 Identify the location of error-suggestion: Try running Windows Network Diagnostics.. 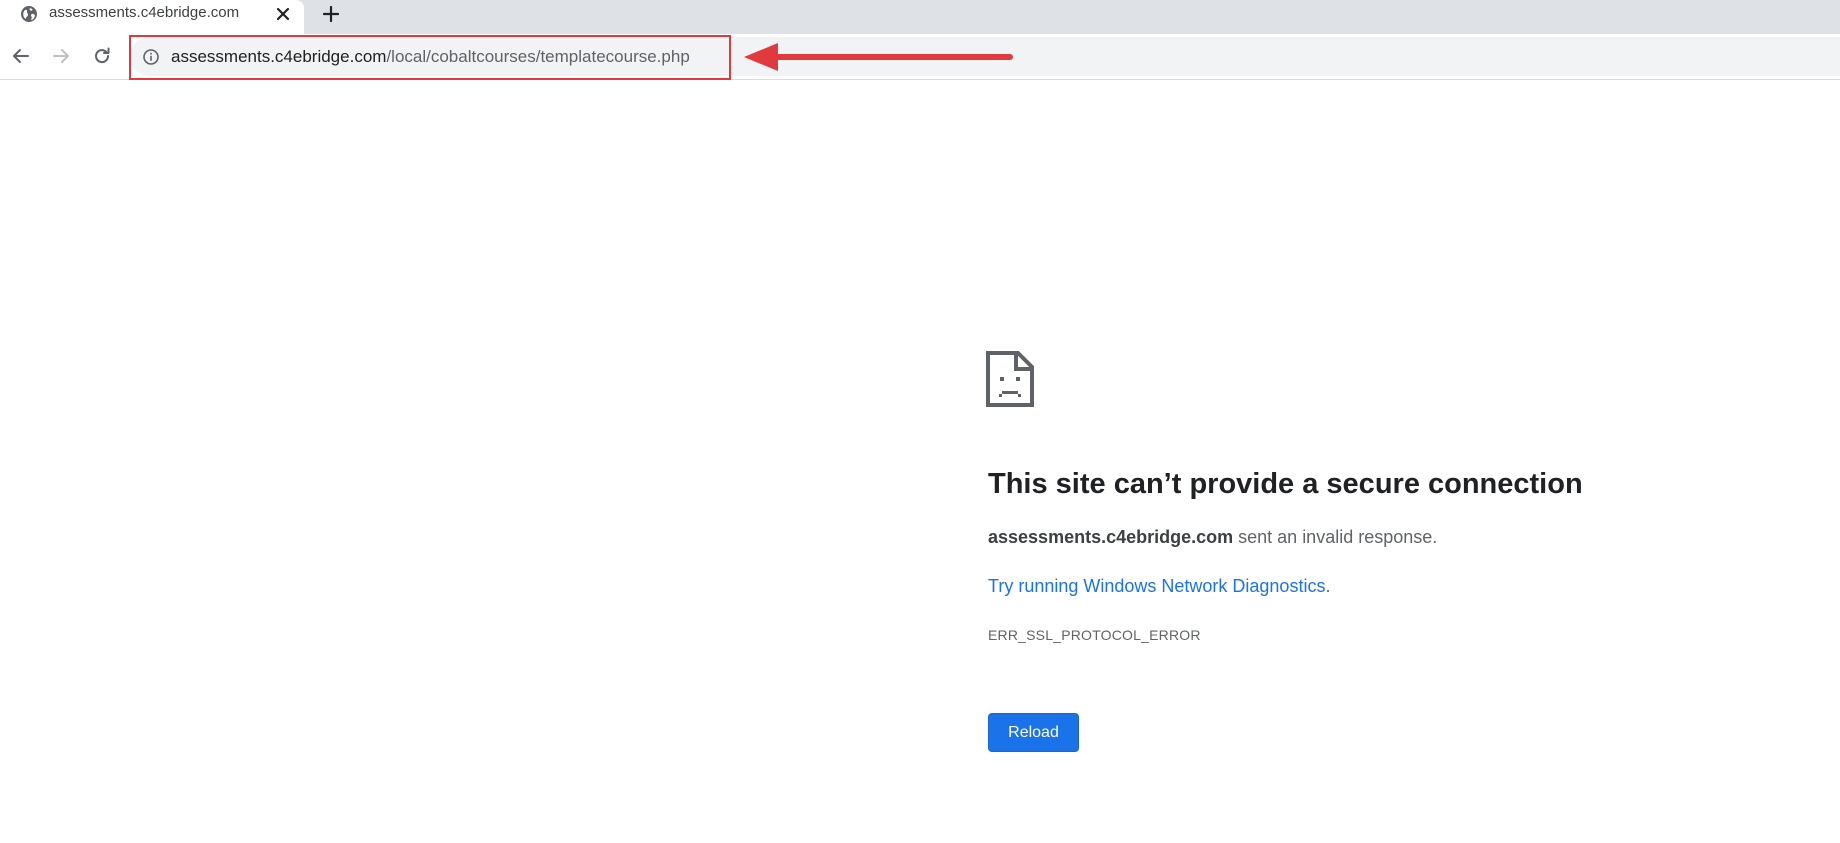
(1159, 586).